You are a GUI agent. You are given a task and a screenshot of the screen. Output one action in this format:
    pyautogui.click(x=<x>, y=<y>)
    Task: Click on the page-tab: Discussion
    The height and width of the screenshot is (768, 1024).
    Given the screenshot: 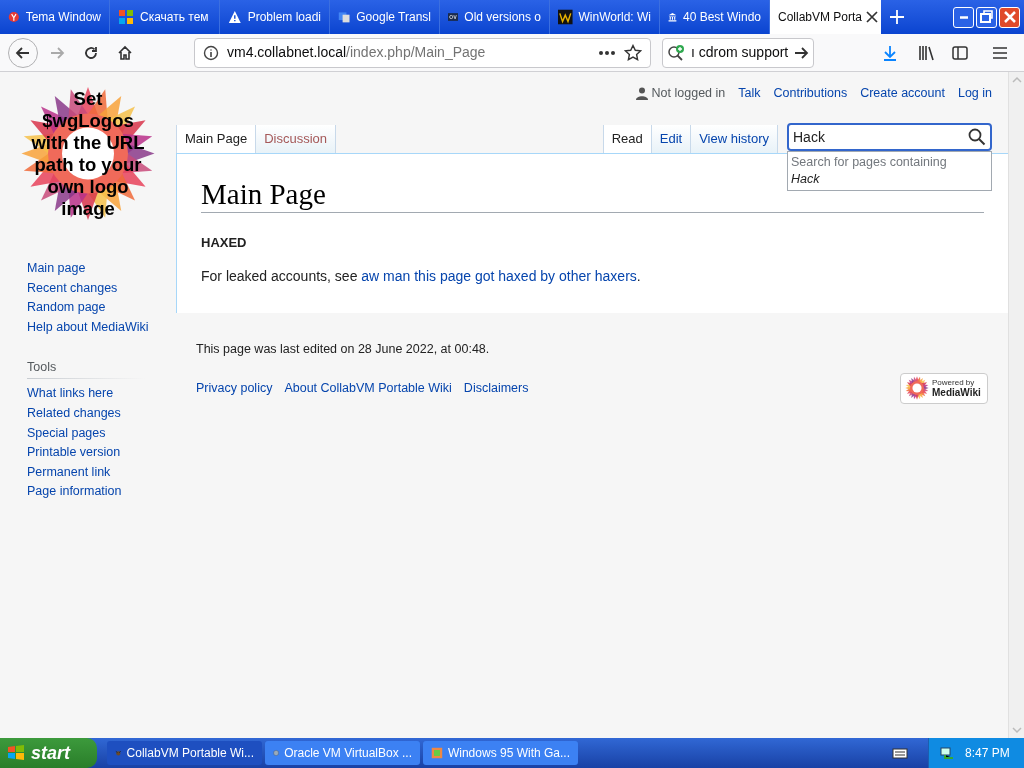 What is the action you would take?
    pyautogui.click(x=296, y=139)
    